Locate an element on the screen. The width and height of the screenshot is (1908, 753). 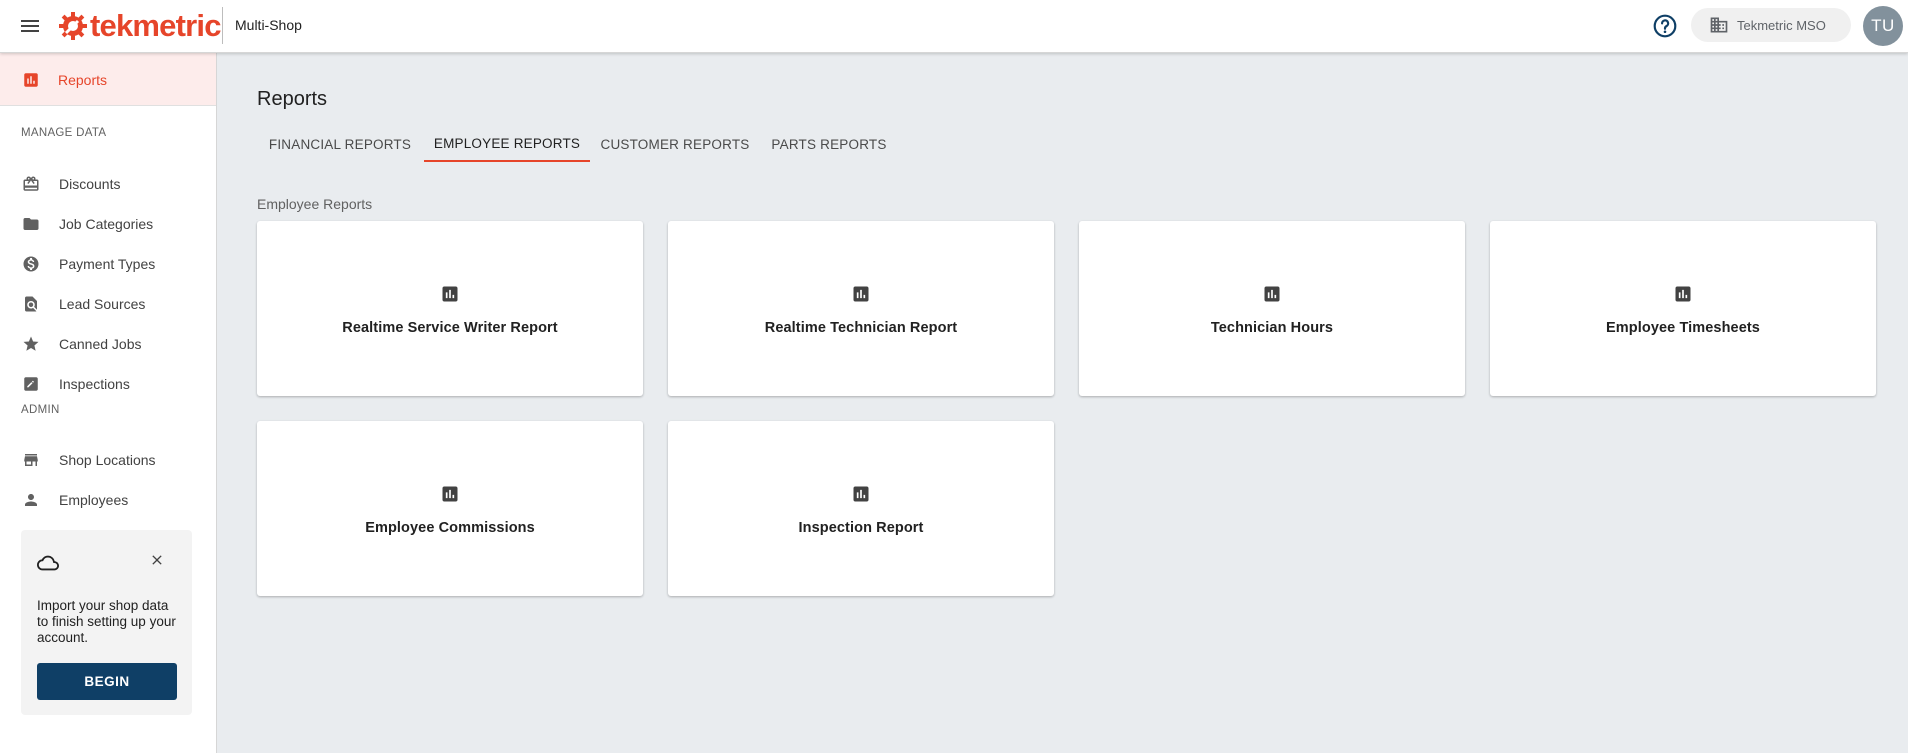
report-card-title: Employee Commissions is located at coordinates (450, 528).